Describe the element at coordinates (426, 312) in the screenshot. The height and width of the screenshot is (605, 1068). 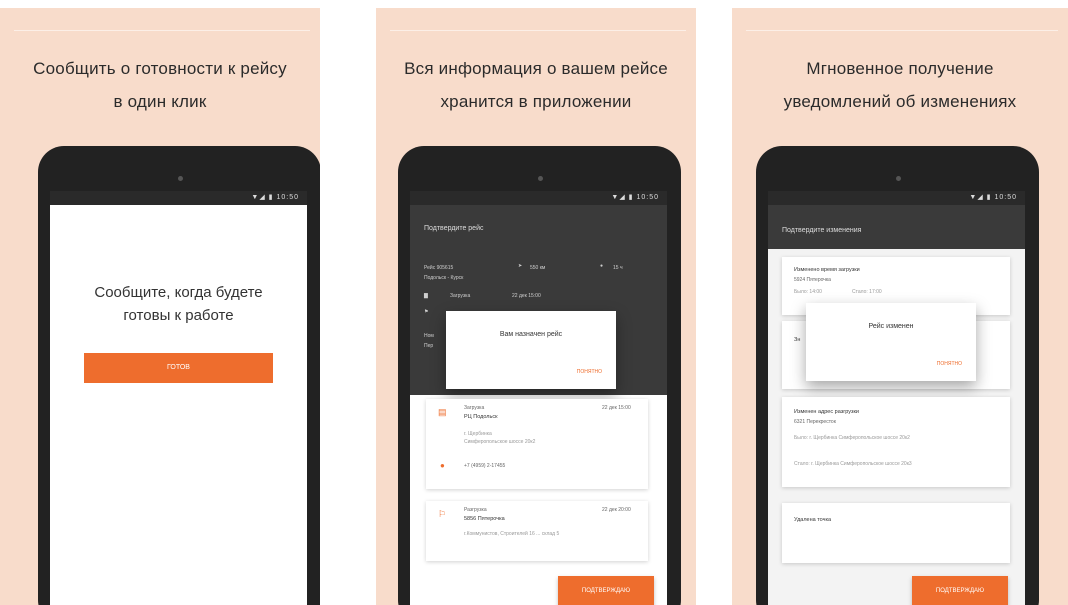
I see `flag-icon: ⚑` at that location.